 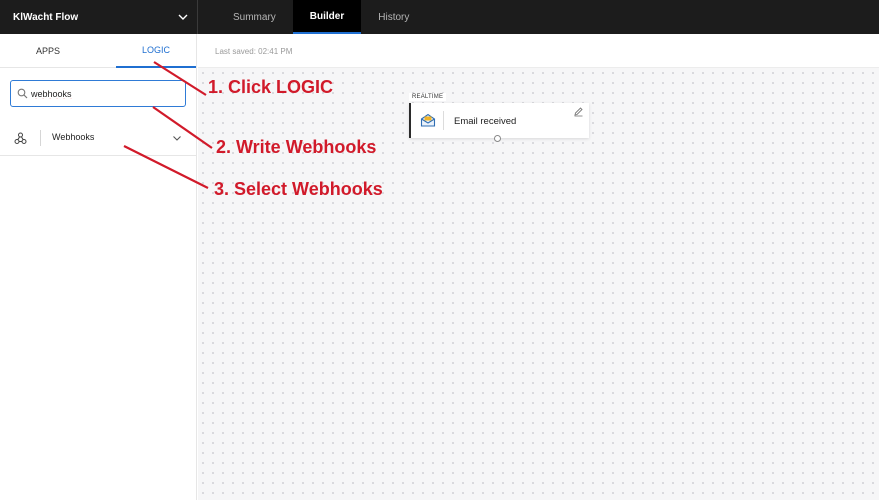 I want to click on top-bar: KlWacht Flow Summary Builder History, so click(x=439, y=17).